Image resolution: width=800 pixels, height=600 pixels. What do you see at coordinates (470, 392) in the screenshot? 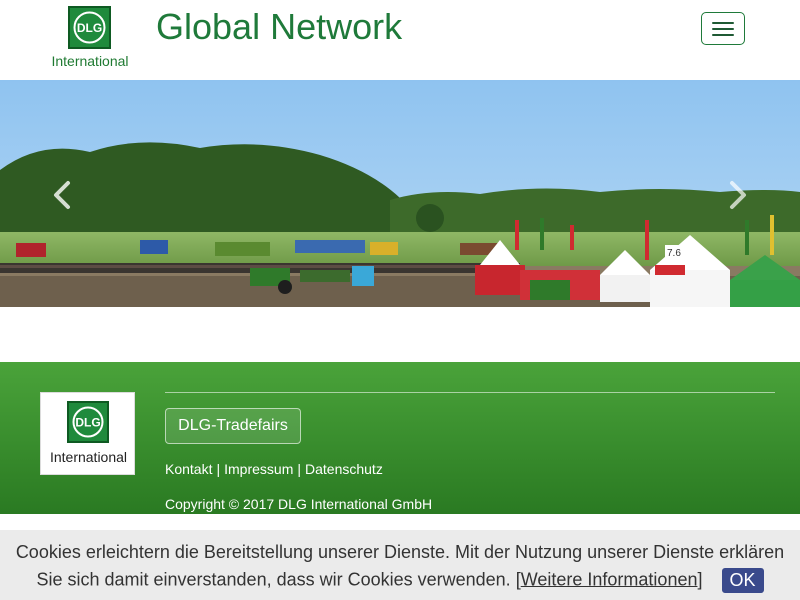
I see `footer-divider` at bounding box center [470, 392].